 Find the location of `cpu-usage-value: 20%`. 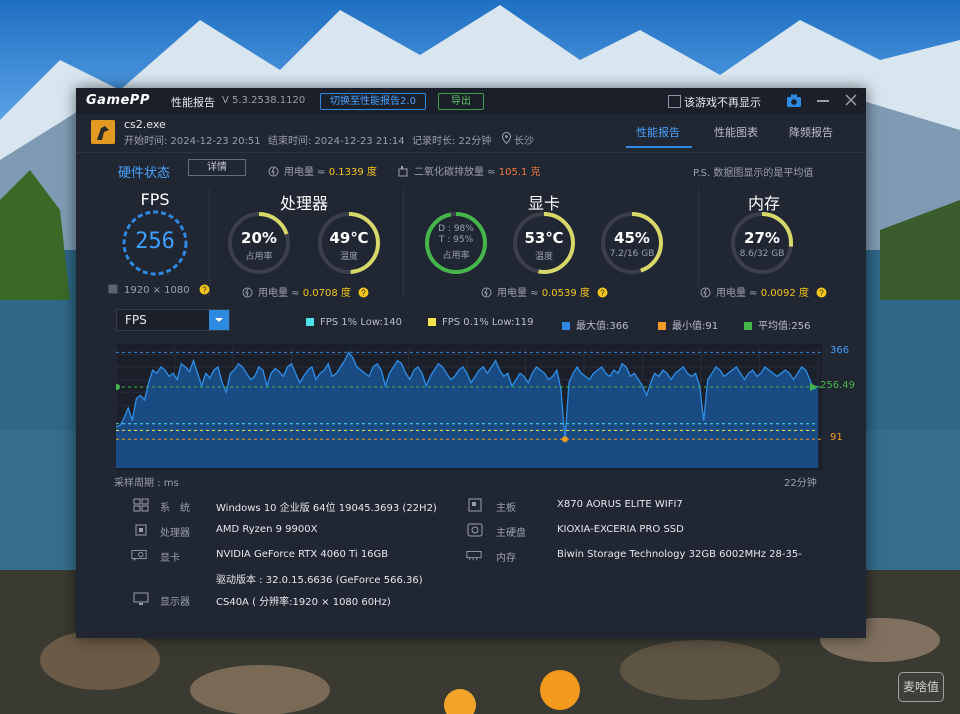

cpu-usage-value: 20% is located at coordinates (259, 238).